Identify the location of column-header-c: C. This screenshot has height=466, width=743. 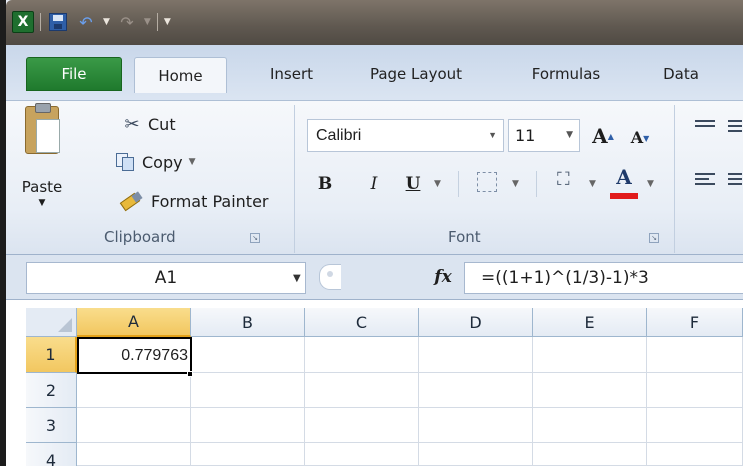
(362, 322).